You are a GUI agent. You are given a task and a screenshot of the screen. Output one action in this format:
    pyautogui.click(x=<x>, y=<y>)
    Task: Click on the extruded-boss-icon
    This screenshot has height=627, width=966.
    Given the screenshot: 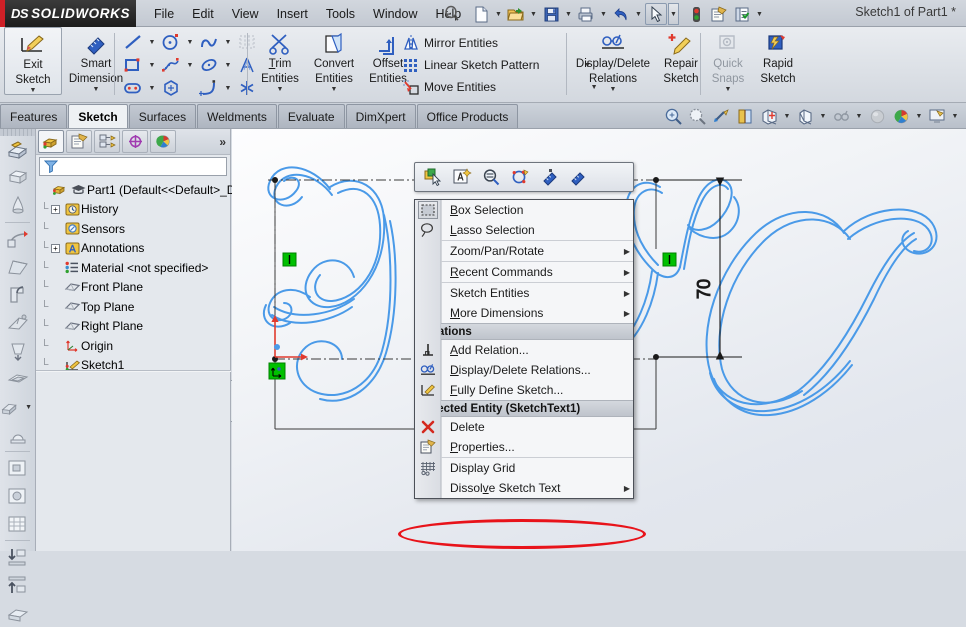 What is the action you would take?
    pyautogui.click(x=17, y=150)
    